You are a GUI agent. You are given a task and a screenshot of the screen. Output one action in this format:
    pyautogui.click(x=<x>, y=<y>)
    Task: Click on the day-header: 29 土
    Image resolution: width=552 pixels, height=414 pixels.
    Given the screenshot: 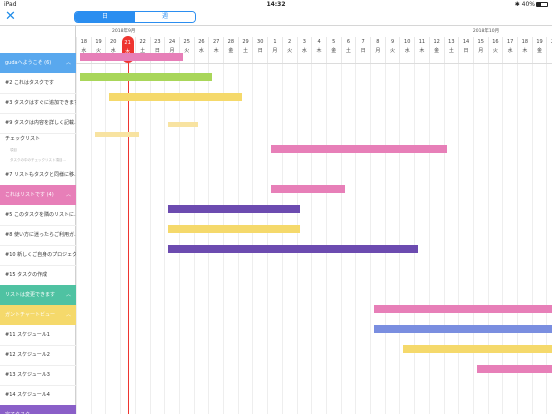 What is the action you would take?
    pyautogui.click(x=245, y=50)
    